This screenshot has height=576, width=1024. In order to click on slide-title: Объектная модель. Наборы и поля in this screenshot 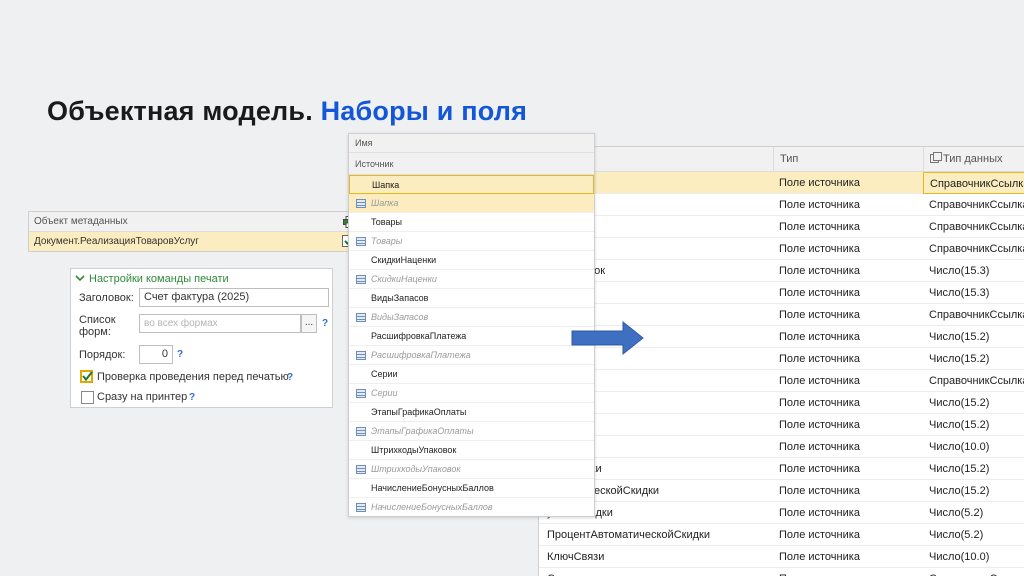, I will do `click(287, 111)`.